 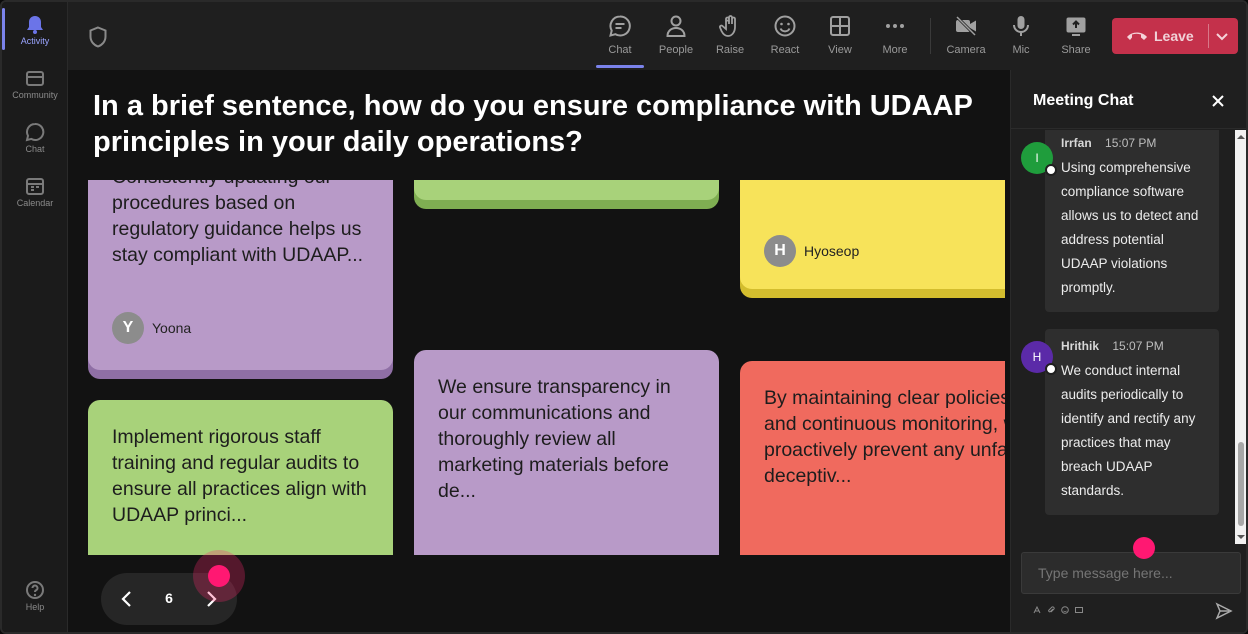 I want to click on toolbar-share-button: Share, so click(x=1076, y=37).